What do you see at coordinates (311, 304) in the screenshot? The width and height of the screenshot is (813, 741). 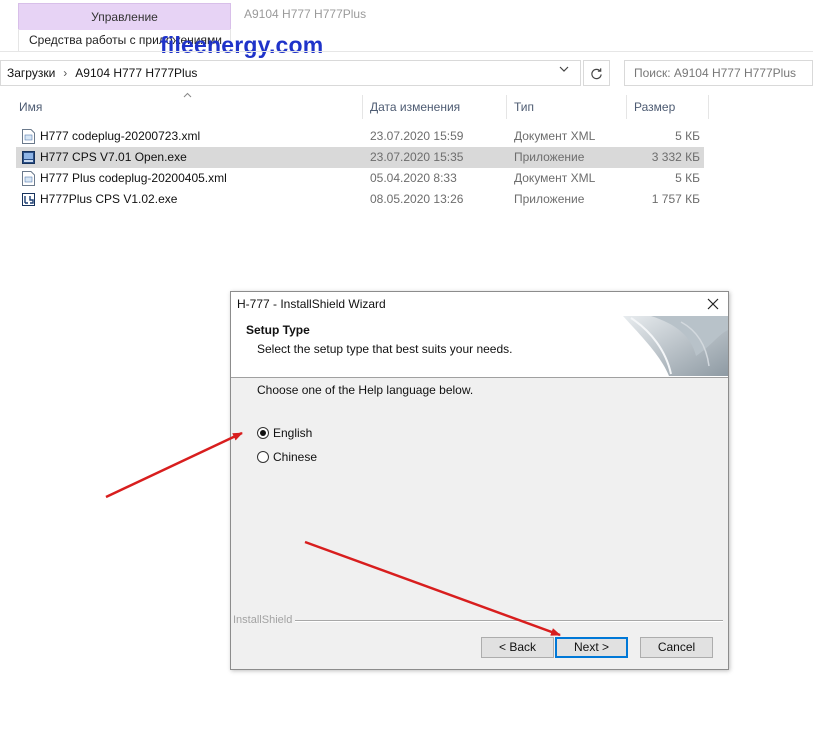 I see `dialog-title: H-777 - InstallShield Wizard` at bounding box center [311, 304].